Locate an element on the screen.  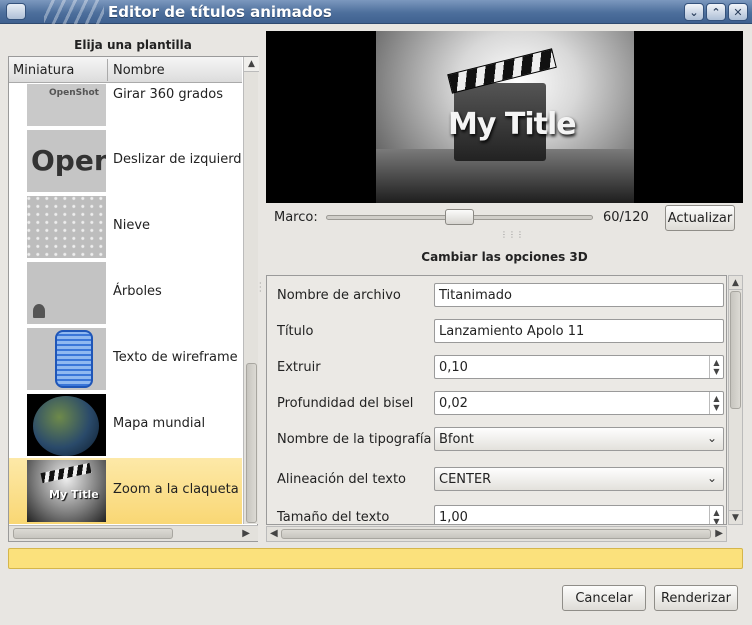
bevel-depth-spinbox: 0,02 ▲ ▼ is located at coordinates (579, 403).